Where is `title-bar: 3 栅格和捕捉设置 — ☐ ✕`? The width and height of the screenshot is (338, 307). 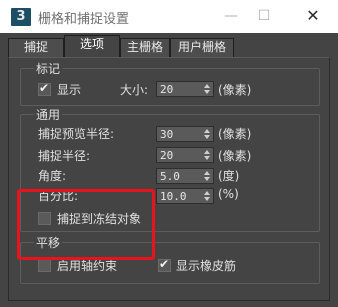
title-bar: 3 栅格和捕捉设置 — ☐ ✕ is located at coordinates (169, 16).